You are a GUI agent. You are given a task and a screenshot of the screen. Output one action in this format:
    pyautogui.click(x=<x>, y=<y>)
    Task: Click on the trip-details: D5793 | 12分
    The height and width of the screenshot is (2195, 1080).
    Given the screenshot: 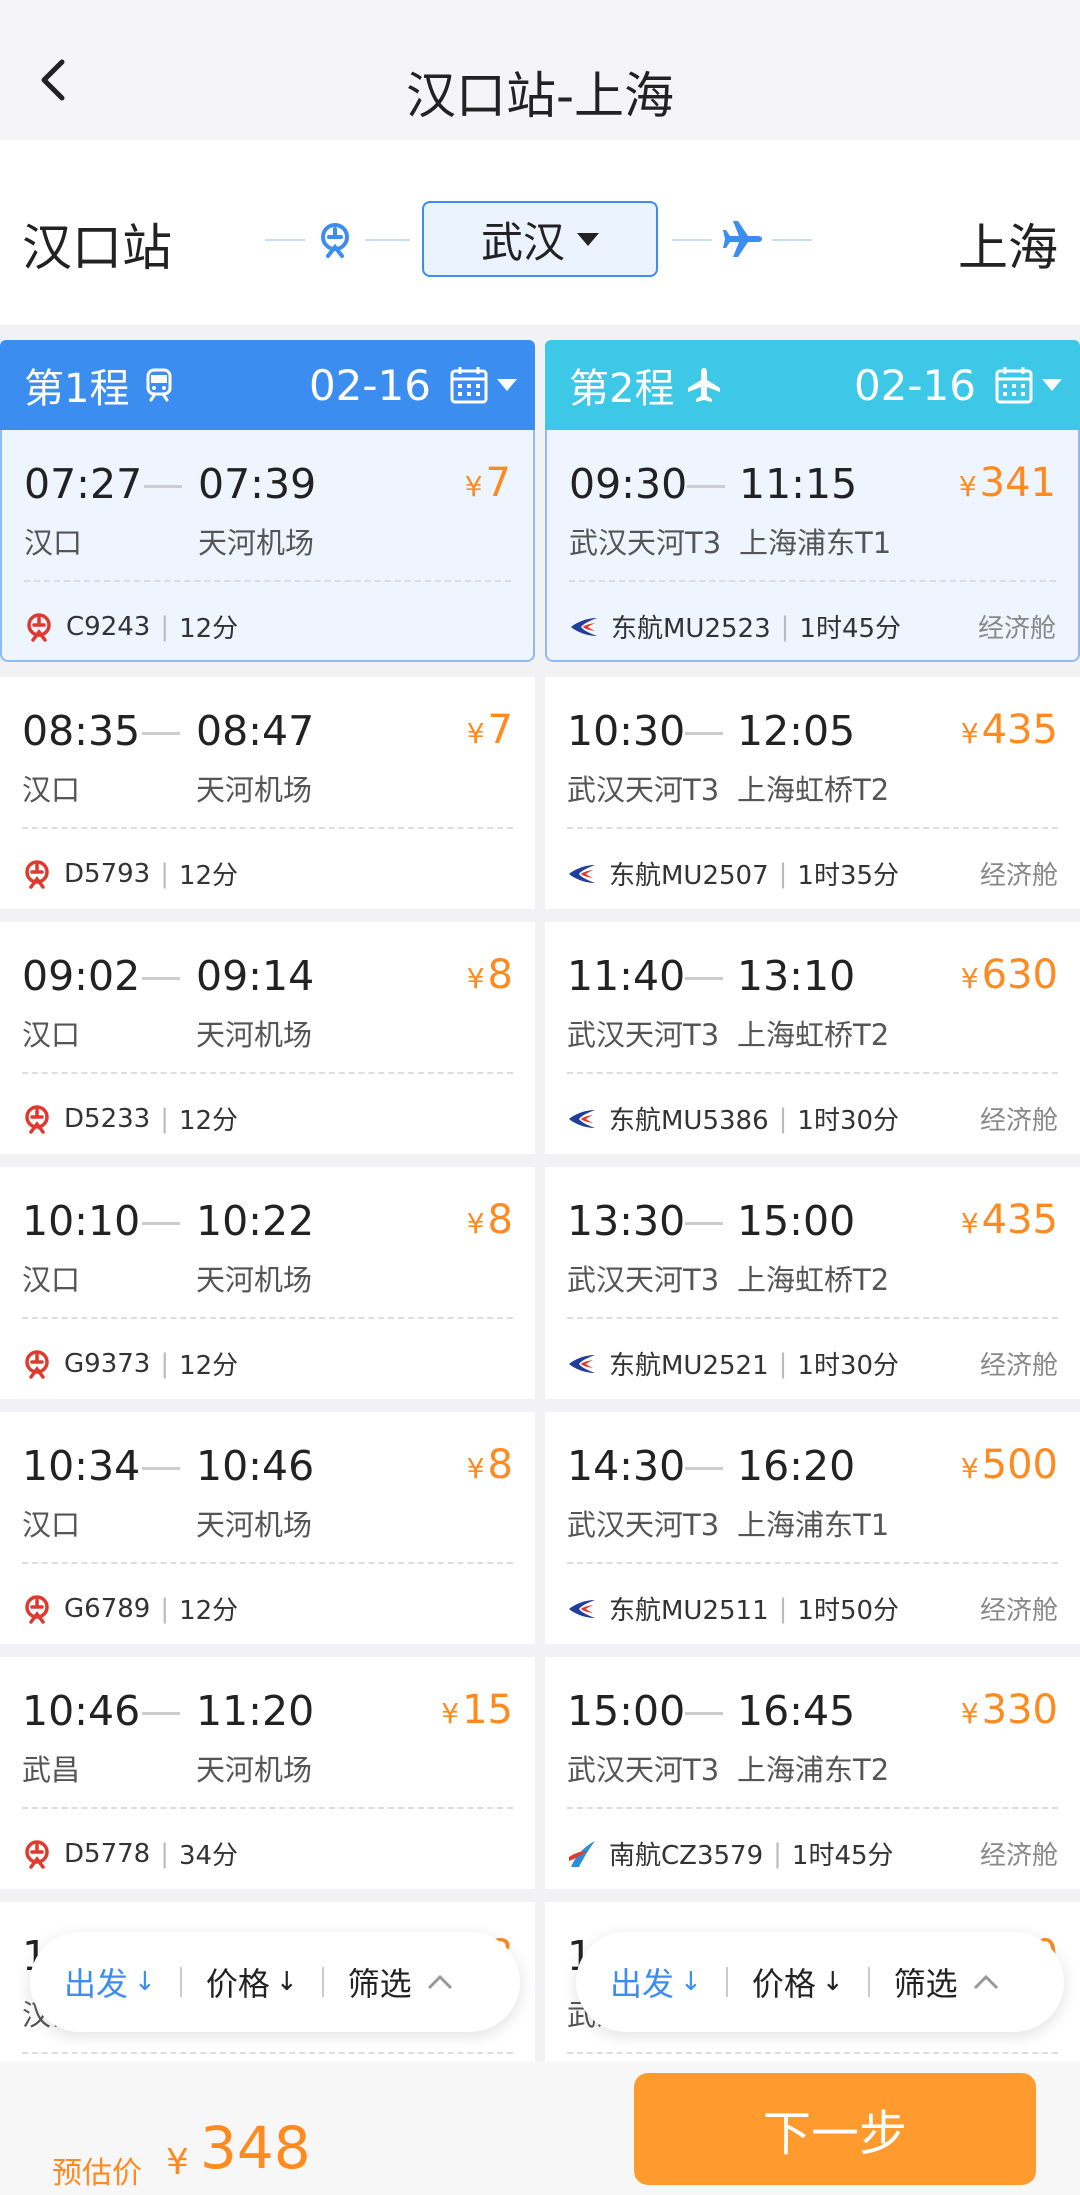 What is the action you would take?
    pyautogui.click(x=267, y=873)
    